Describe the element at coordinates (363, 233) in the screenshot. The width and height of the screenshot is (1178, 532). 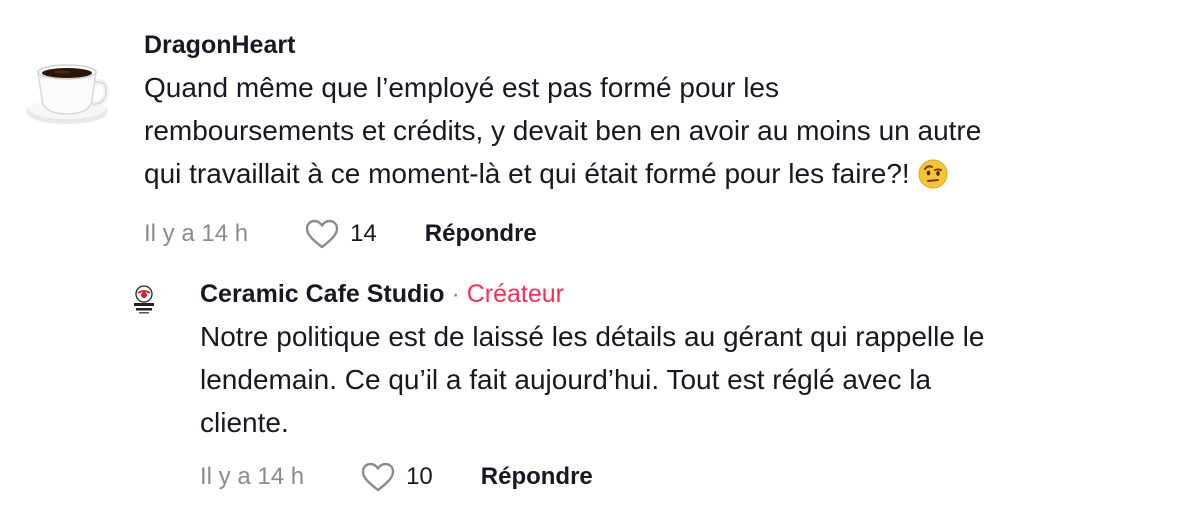
I see `like-count: 14` at that location.